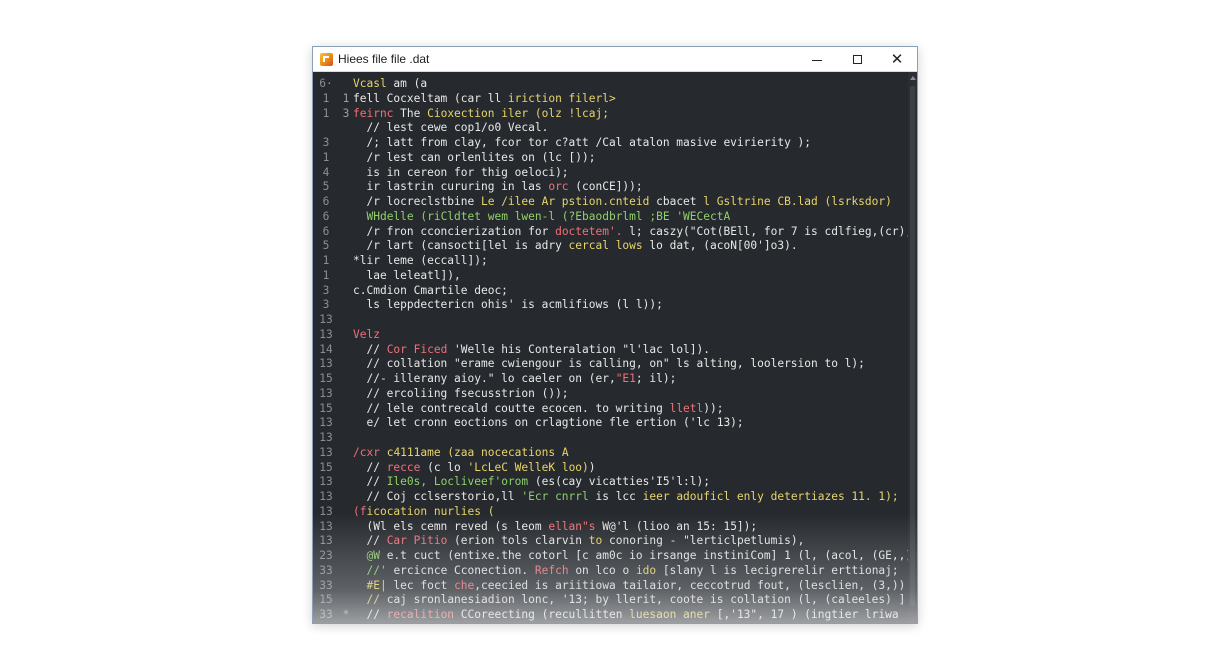  What do you see at coordinates (615, 453) in the screenshot?
I see `code-line: 13/cxr c4111ame (zaa nocecations A` at bounding box center [615, 453].